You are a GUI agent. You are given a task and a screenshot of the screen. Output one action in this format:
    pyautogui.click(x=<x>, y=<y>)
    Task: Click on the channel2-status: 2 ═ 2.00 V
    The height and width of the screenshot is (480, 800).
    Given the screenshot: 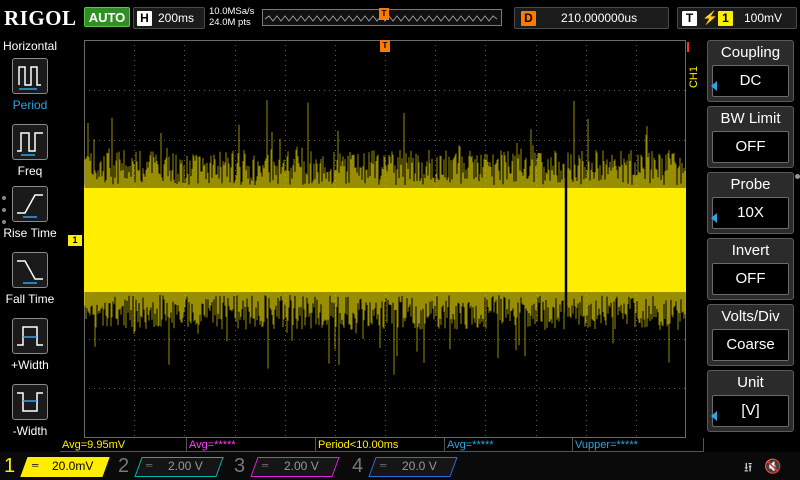 What is the action you would take?
    pyautogui.click(x=173, y=466)
    